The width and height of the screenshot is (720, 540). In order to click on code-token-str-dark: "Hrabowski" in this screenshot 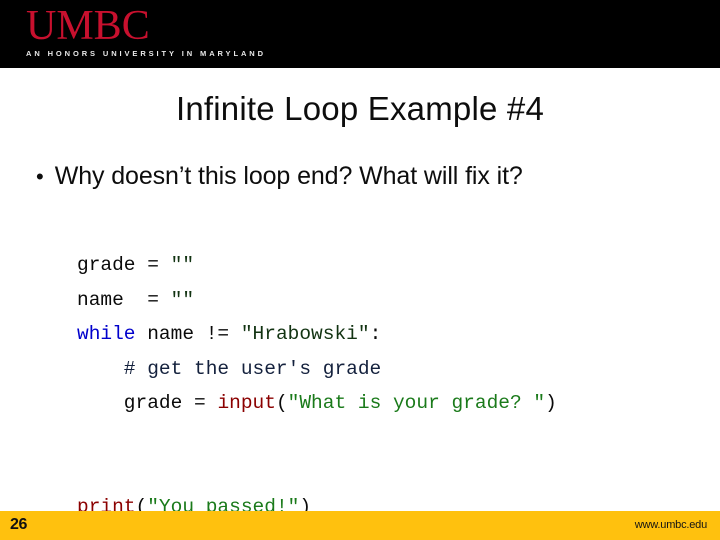, I will do `click(305, 334)`.